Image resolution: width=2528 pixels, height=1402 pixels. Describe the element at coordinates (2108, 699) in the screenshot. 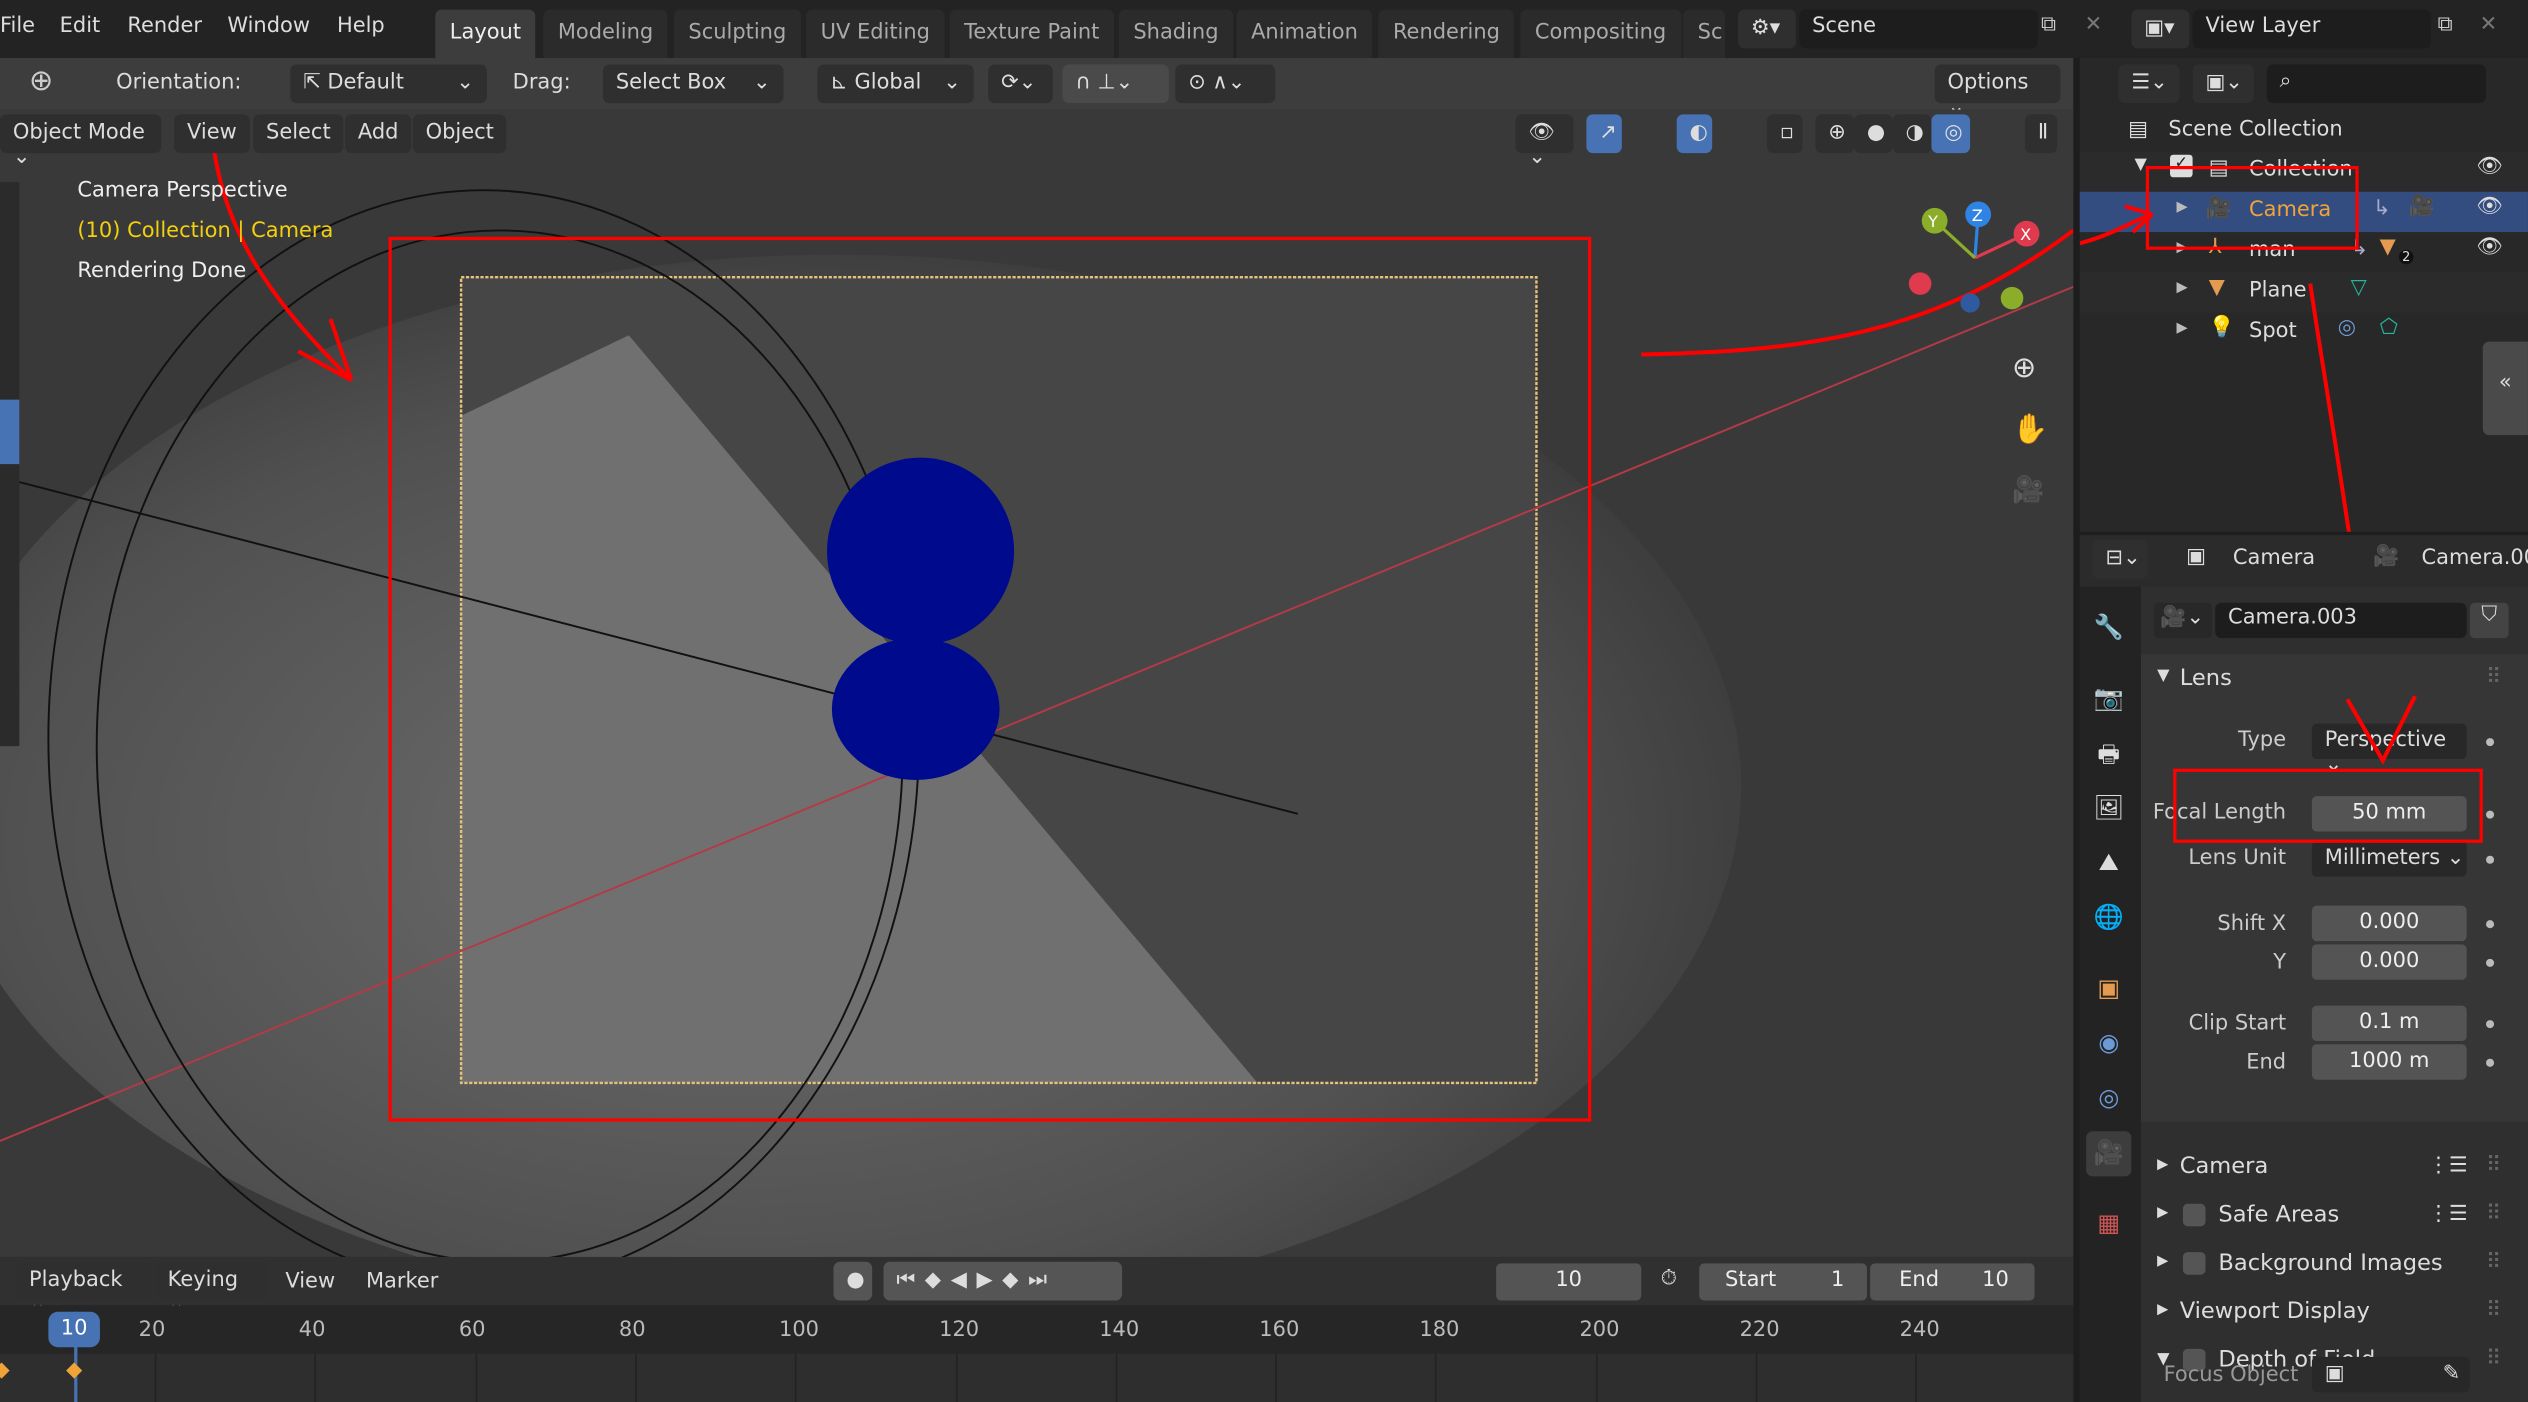

I see `render-tab-icon: 📷` at that location.